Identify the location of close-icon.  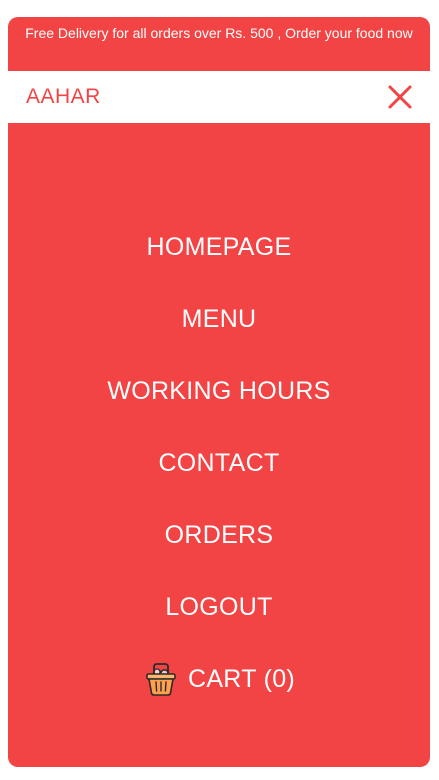
(400, 97).